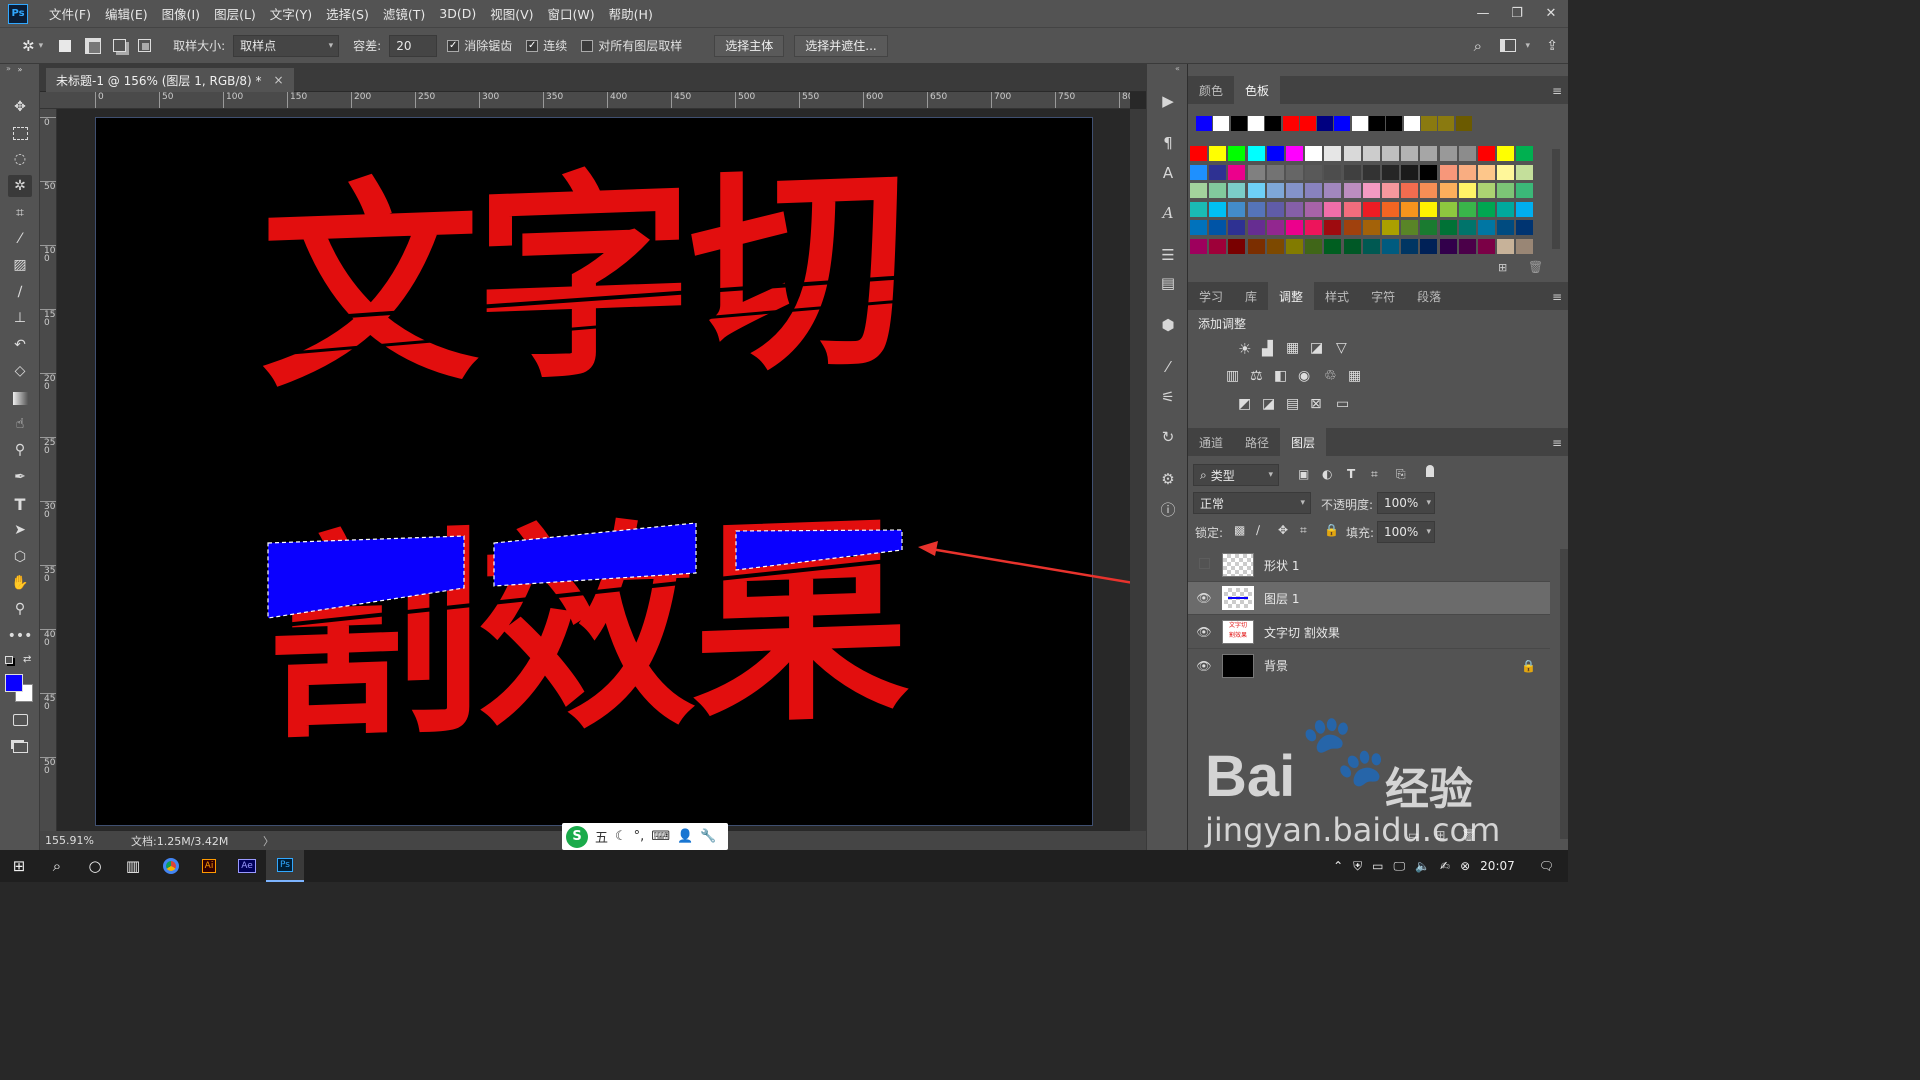  Describe the element at coordinates (1292, 404) in the screenshot. I see `threshold-icon: ▤` at that location.